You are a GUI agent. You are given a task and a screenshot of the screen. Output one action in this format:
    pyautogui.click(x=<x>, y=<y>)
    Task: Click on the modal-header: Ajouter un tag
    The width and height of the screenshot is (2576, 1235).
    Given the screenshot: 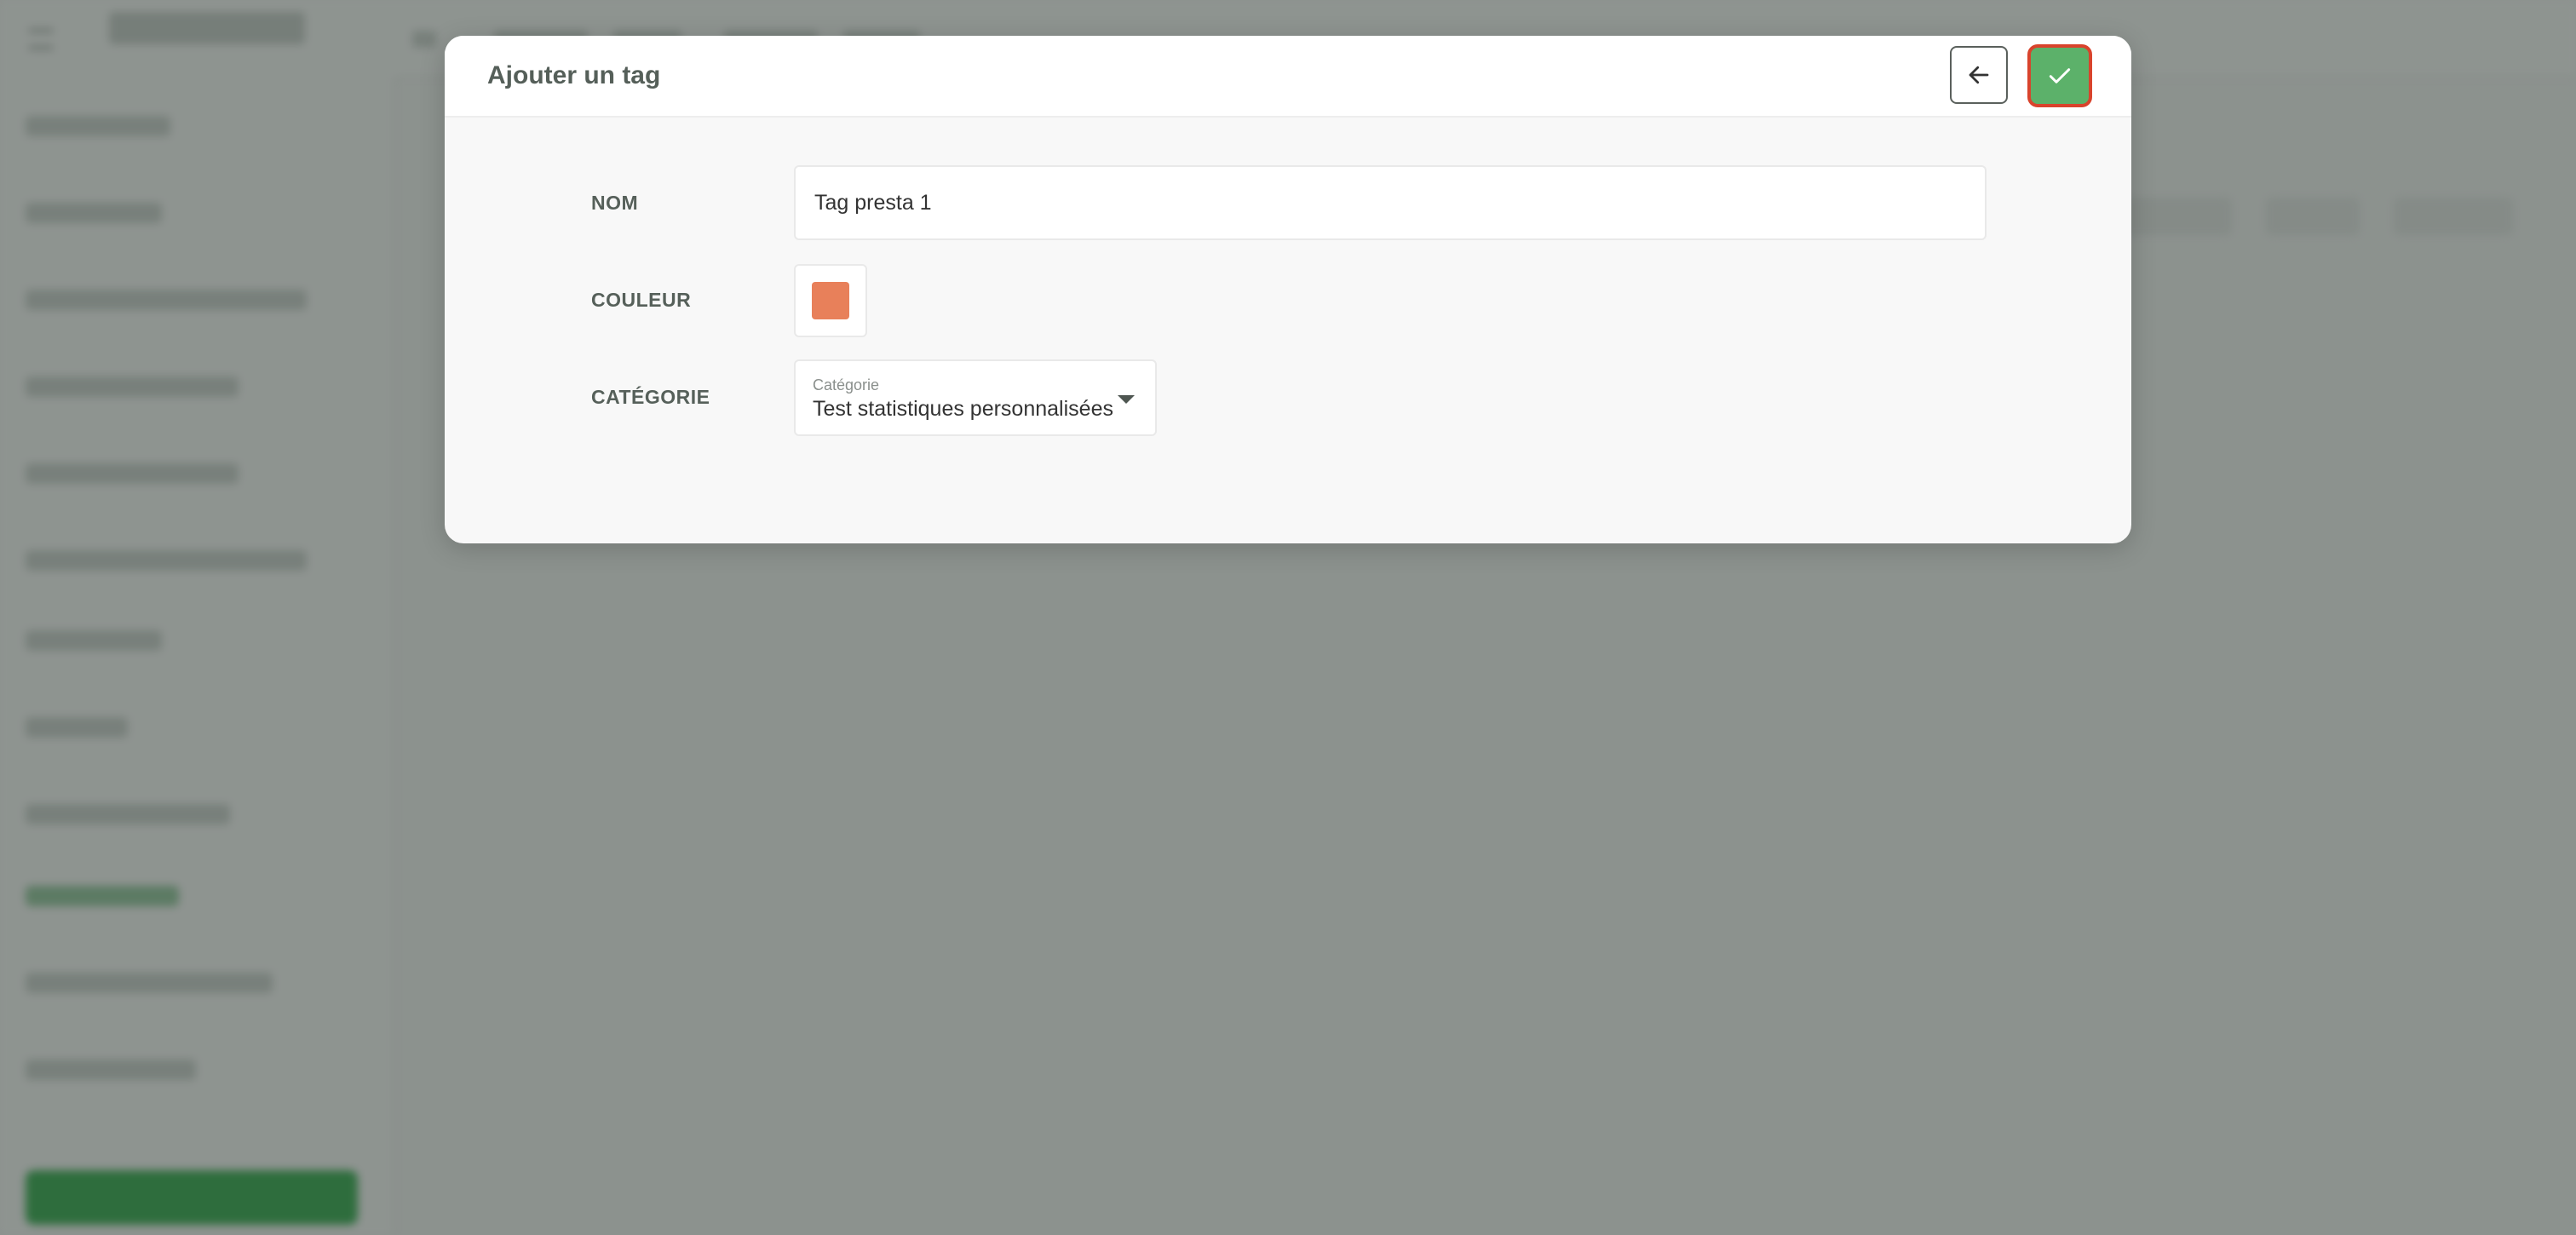 What is the action you would take?
    pyautogui.click(x=1288, y=77)
    